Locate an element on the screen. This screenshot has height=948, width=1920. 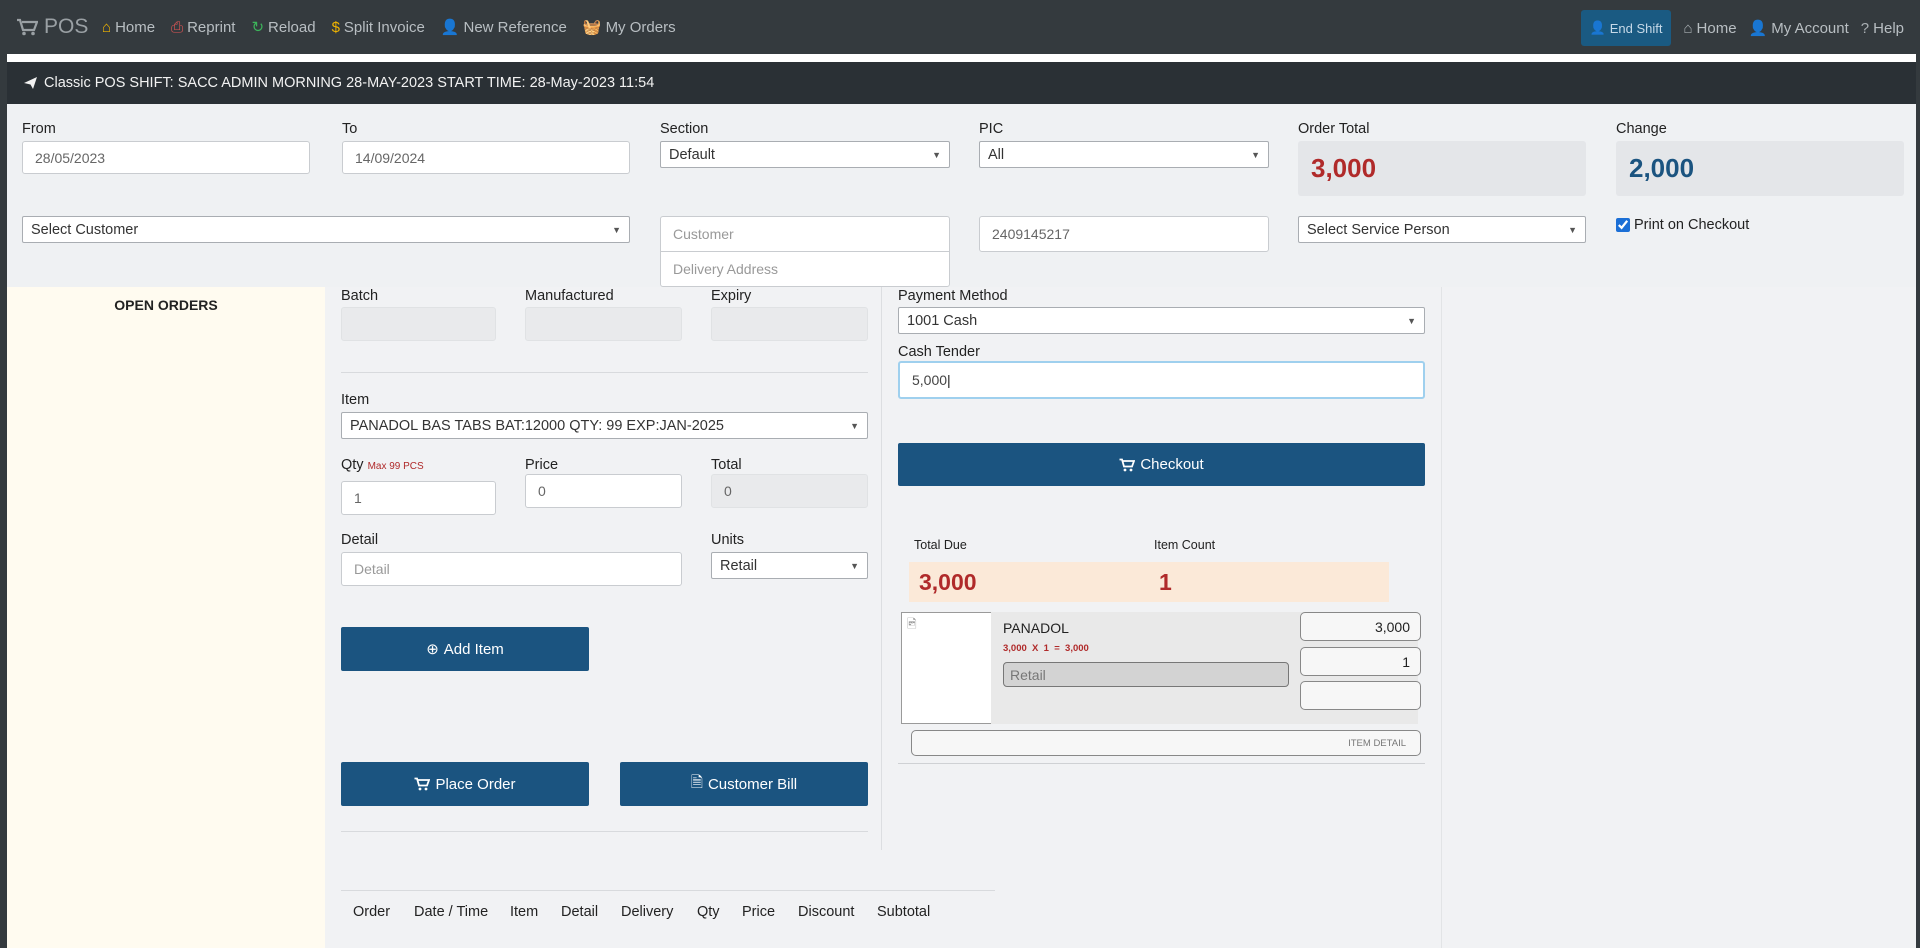
nav-reprint: ⎙ Reprint is located at coordinates (203, 27).